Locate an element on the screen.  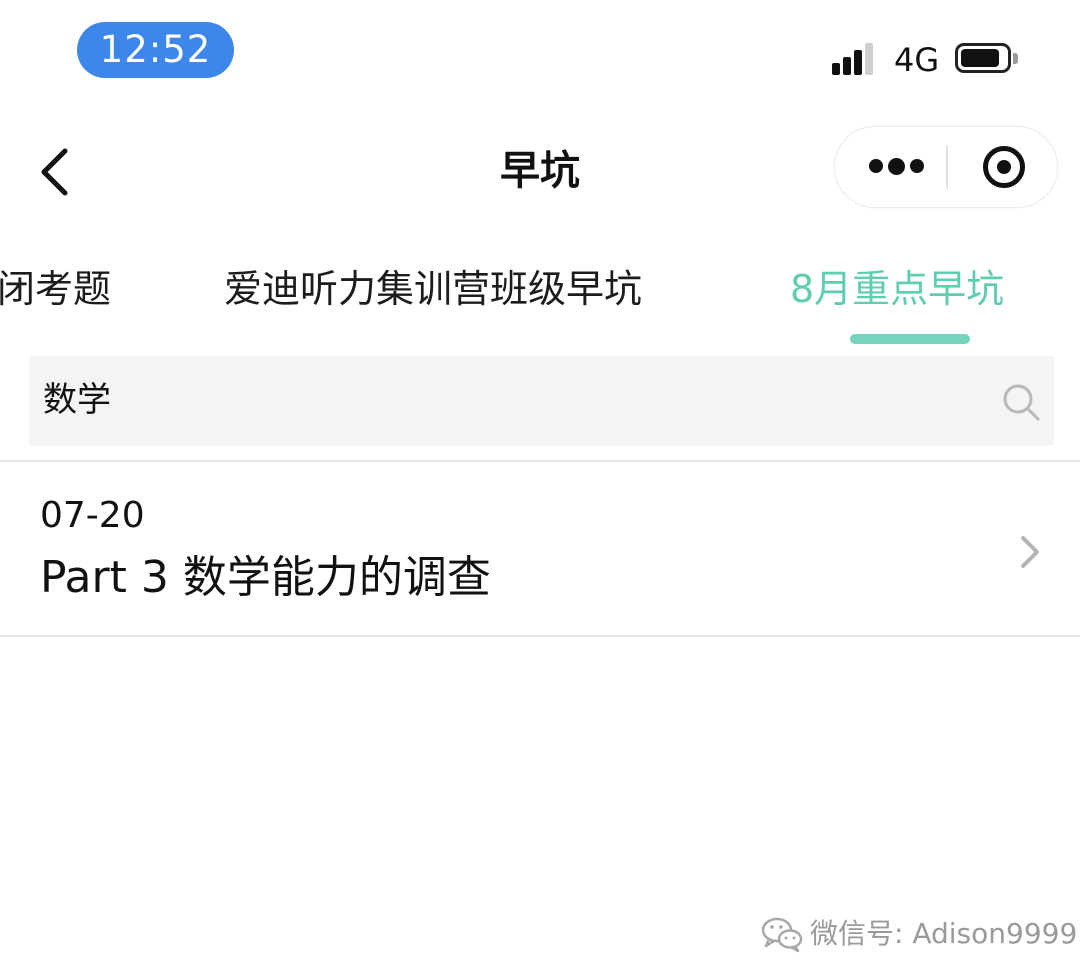
status-bar: 12:52 4G is located at coordinates (540, 50).